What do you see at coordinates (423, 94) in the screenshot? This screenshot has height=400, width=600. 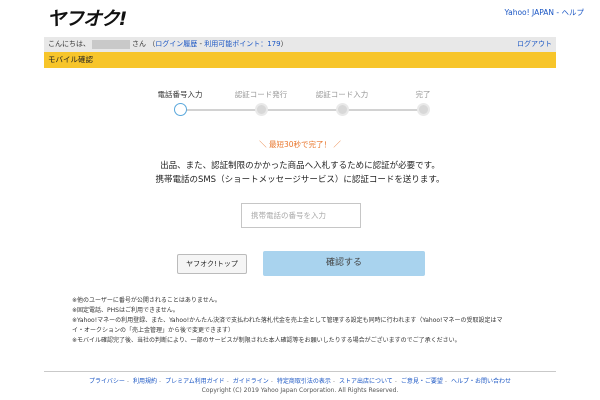 I see `step-label: 完了` at bounding box center [423, 94].